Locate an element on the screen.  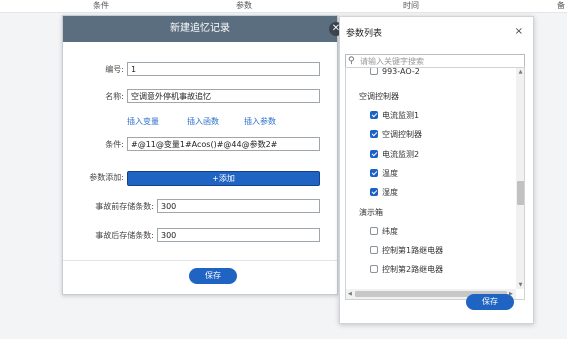
number-label: 编号: is located at coordinates (114, 69).